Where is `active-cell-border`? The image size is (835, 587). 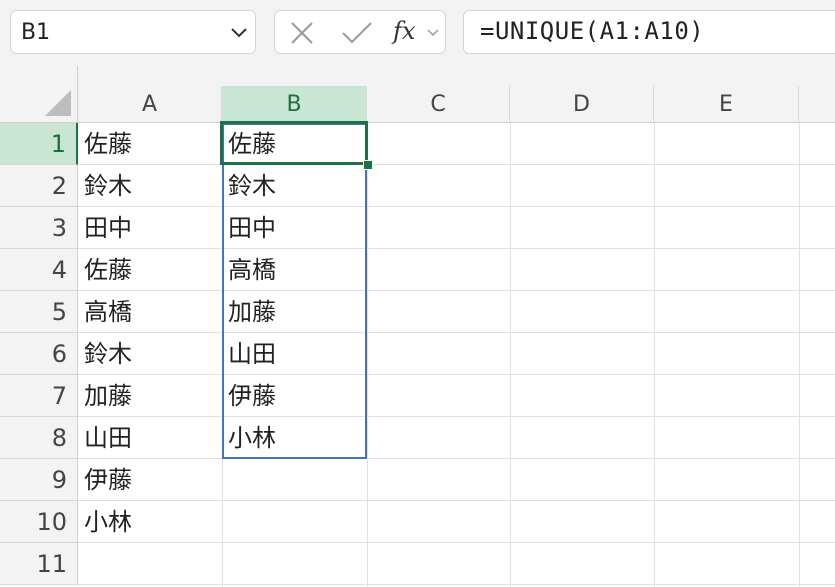
active-cell-border is located at coordinates (294, 143).